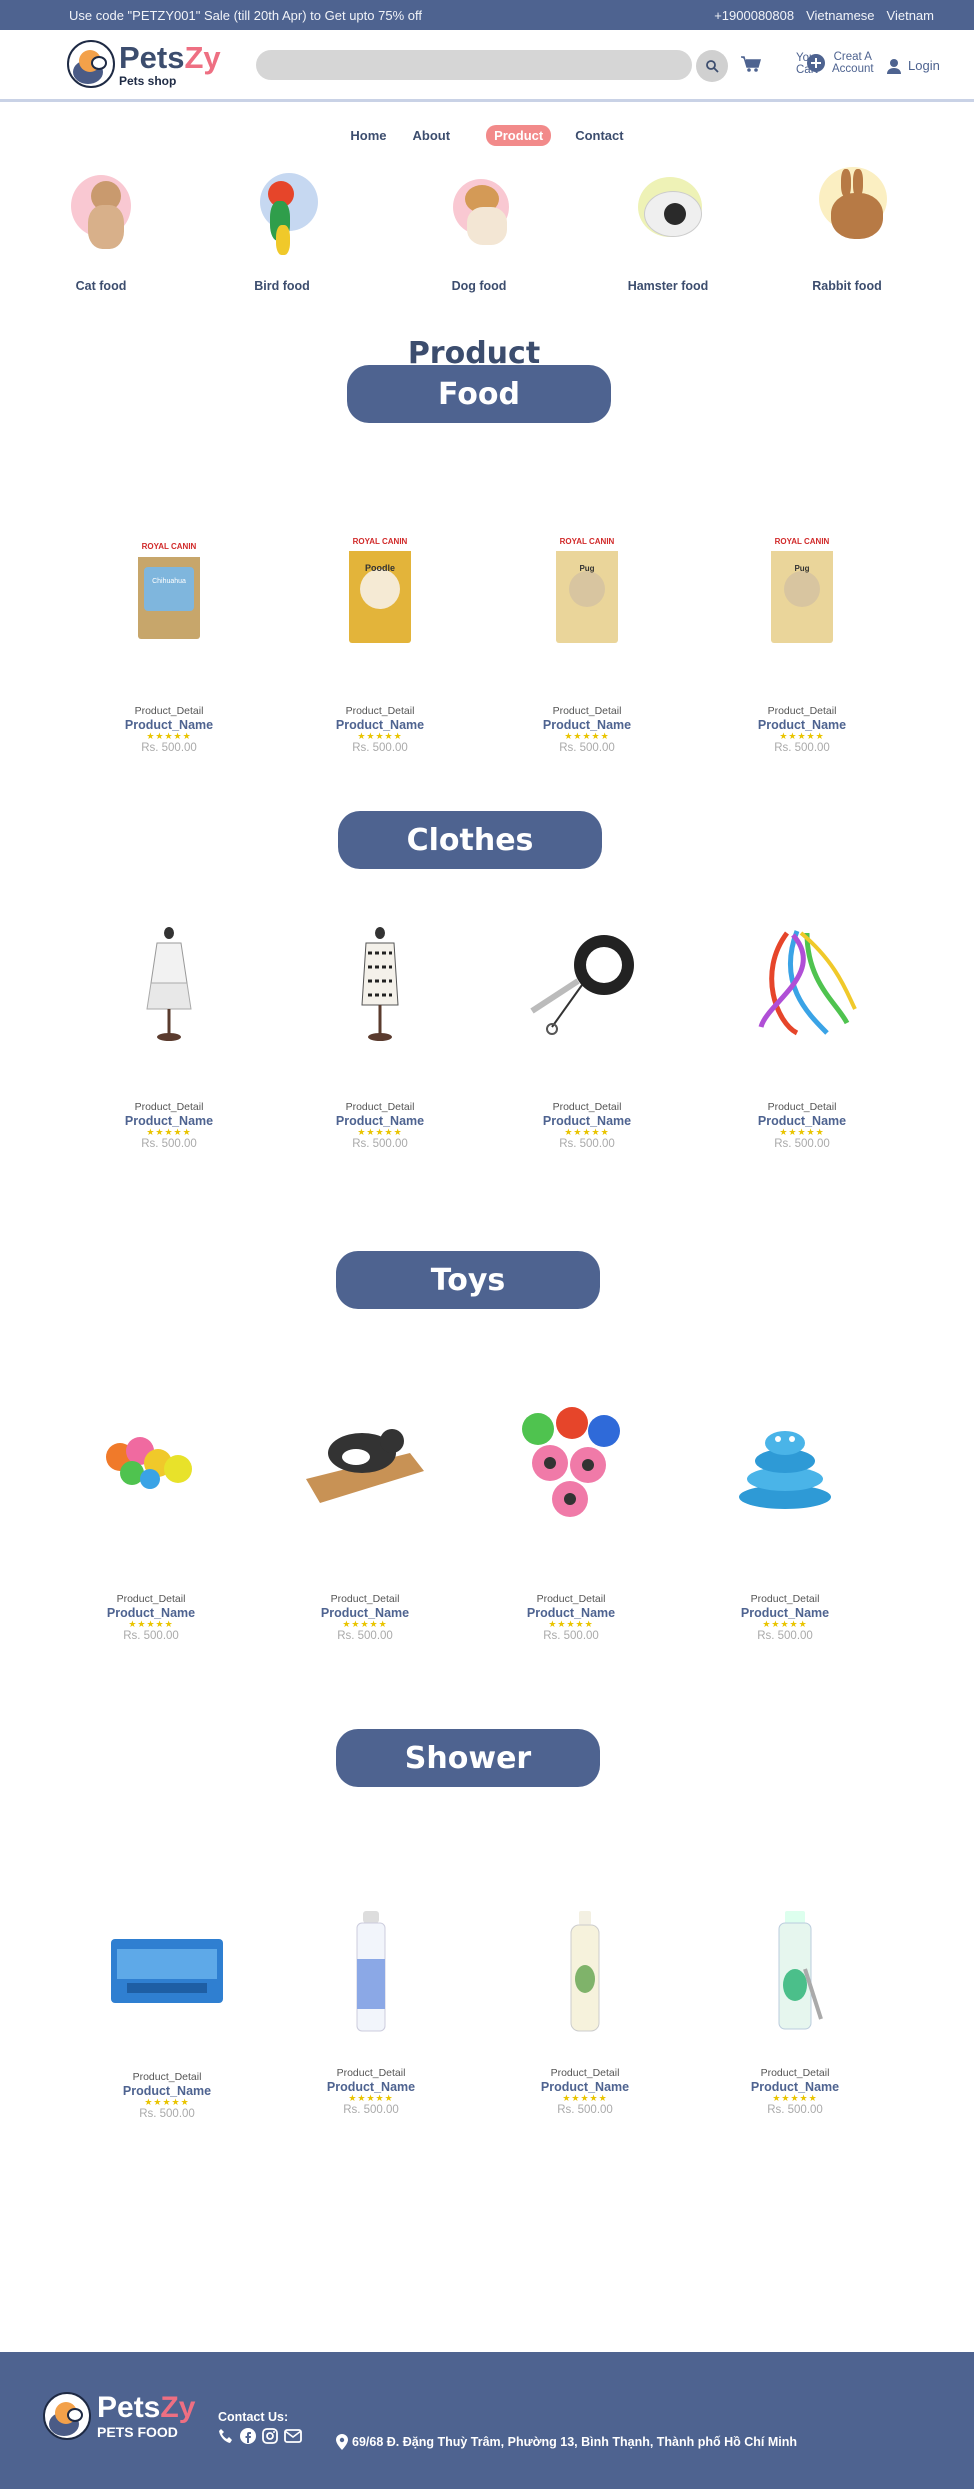 This screenshot has height=2489, width=974. I want to click on nav-contact: Contact, so click(599, 135).